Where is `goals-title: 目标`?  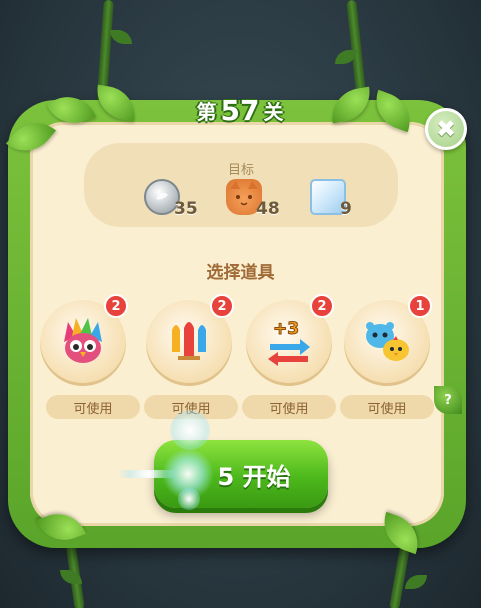 goals-title: 目标 is located at coordinates (240, 170).